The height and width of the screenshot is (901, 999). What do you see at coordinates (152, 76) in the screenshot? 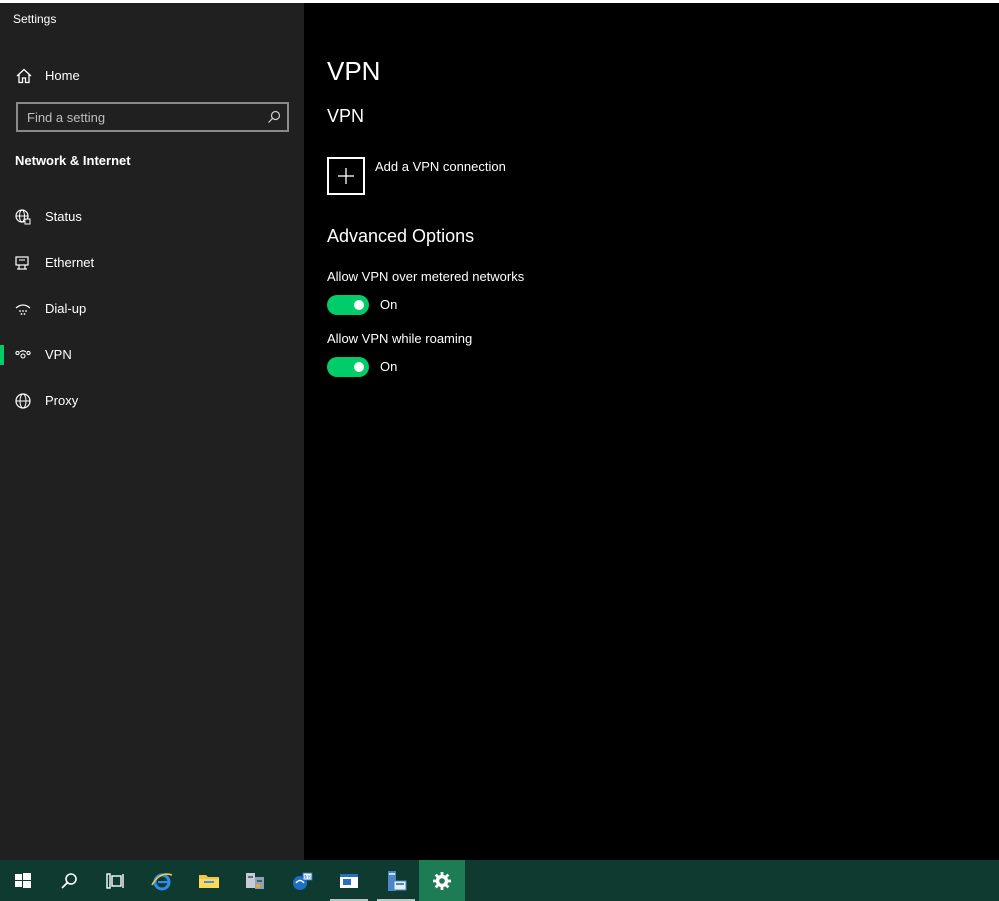
I see `home-button: Home` at bounding box center [152, 76].